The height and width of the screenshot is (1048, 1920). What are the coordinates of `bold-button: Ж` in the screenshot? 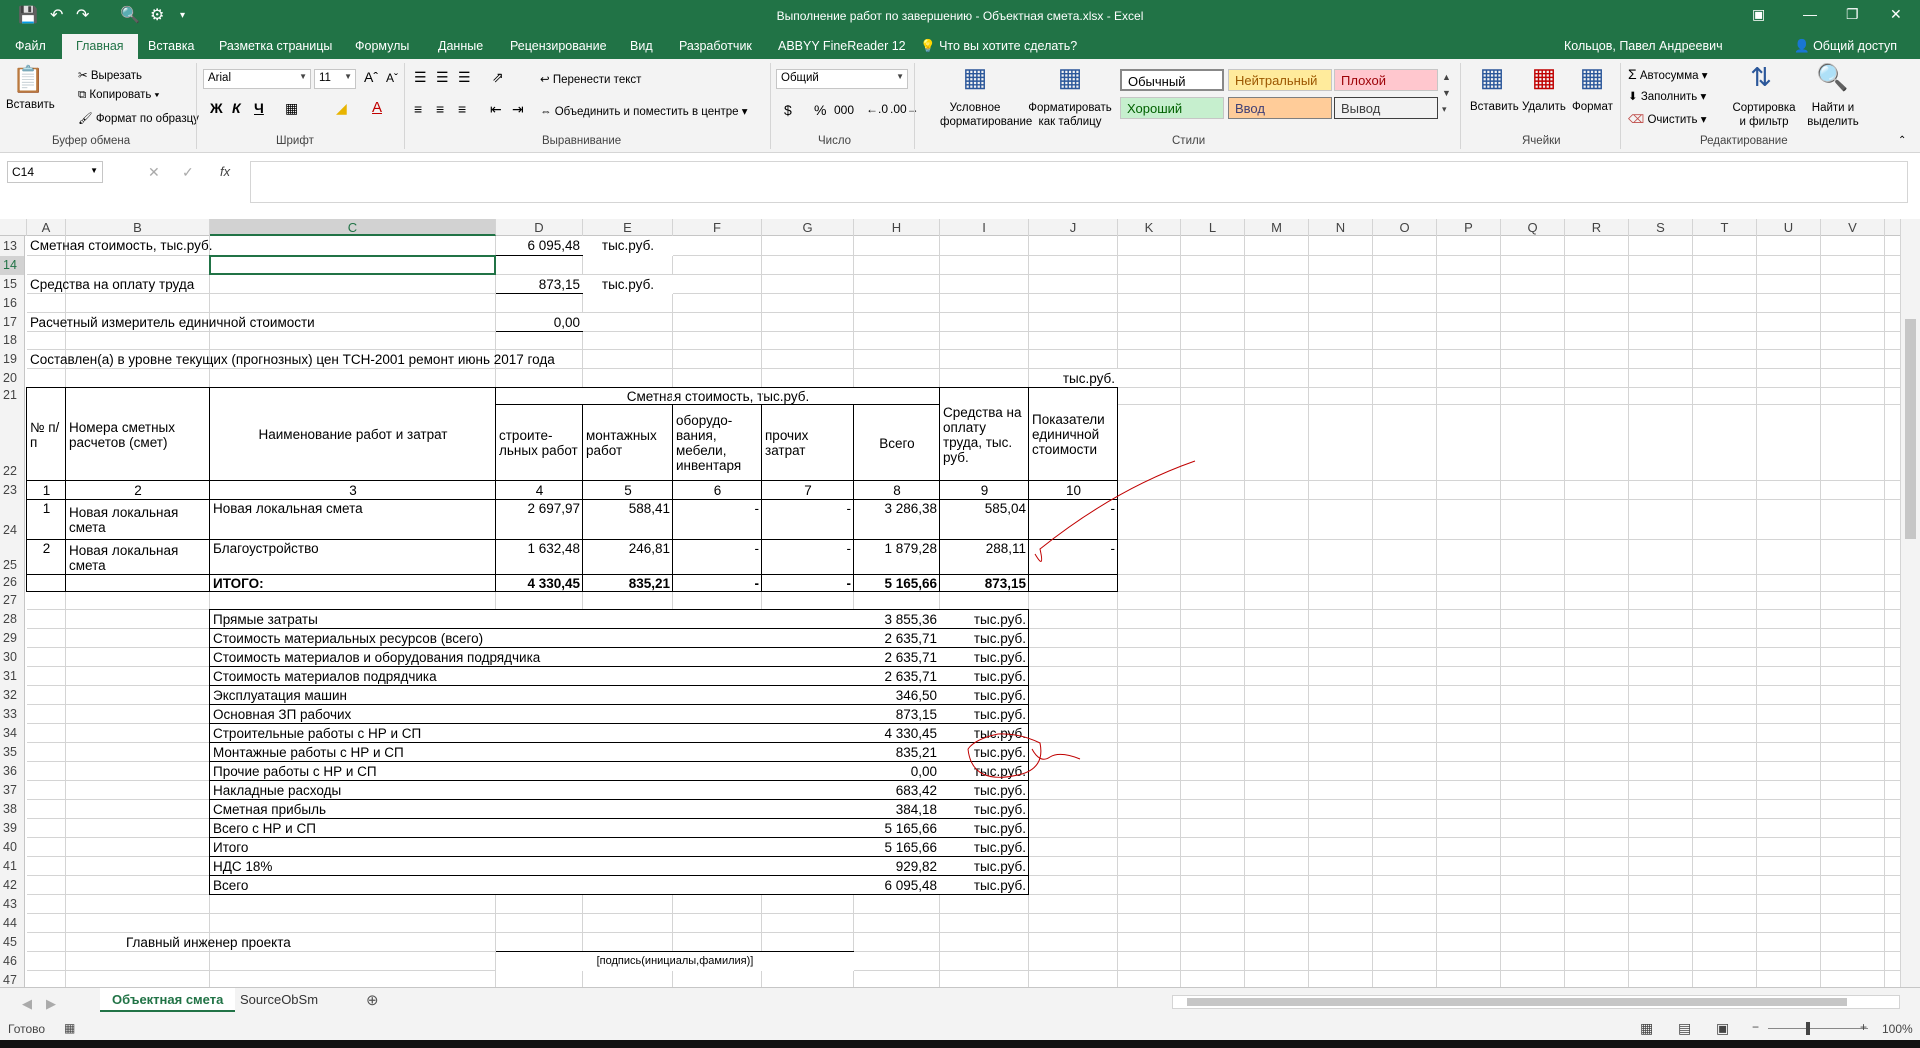 It's located at (216, 108).